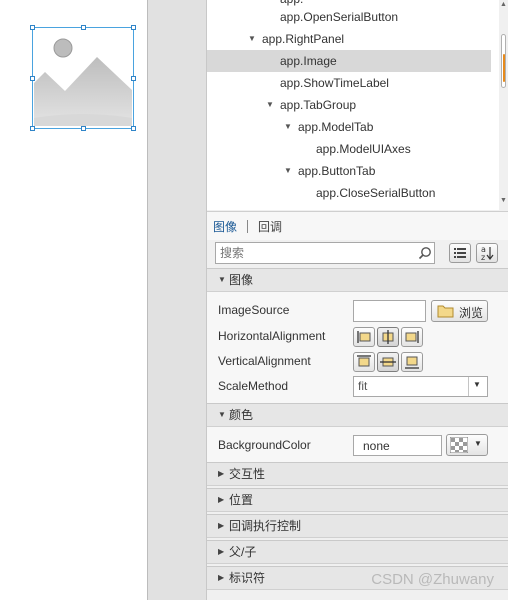 The width and height of the screenshot is (508, 600). Describe the element at coordinates (425, 253) in the screenshot. I see `search-icon` at that location.